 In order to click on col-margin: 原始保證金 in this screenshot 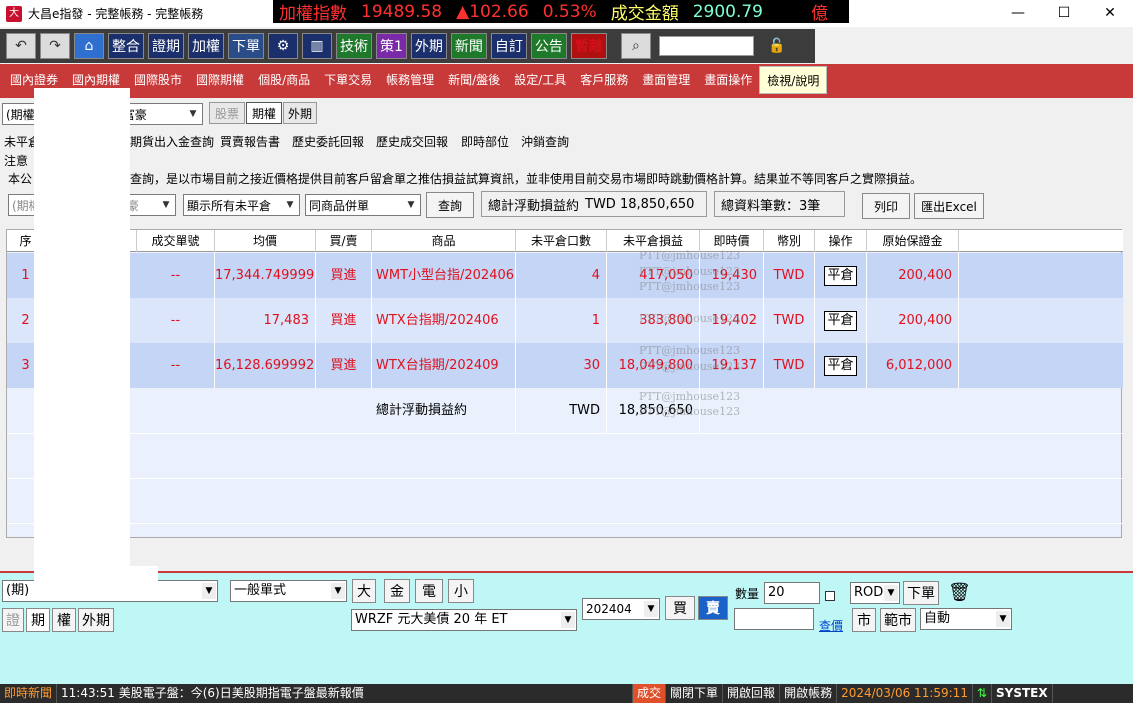, I will do `click(913, 241)`.